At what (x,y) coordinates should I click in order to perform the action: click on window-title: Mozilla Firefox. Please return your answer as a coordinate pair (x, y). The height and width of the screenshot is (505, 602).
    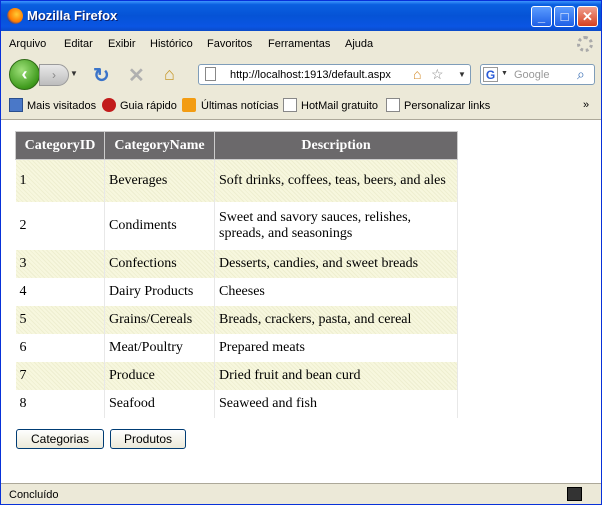
    Looking at the image, I should click on (72, 15).